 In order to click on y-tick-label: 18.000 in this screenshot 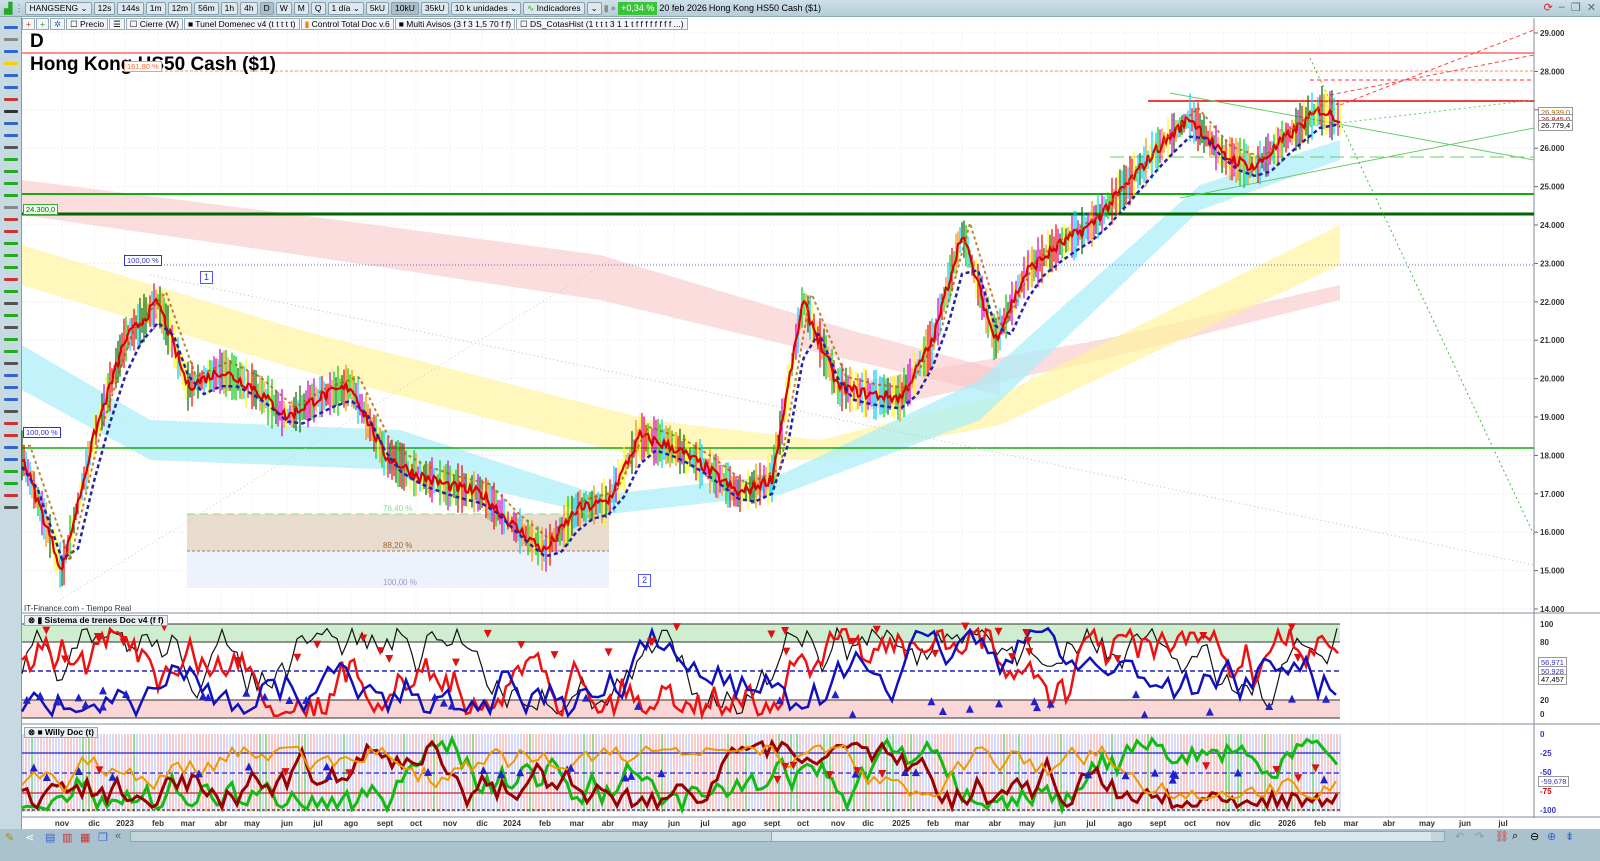, I will do `click(1552, 455)`.